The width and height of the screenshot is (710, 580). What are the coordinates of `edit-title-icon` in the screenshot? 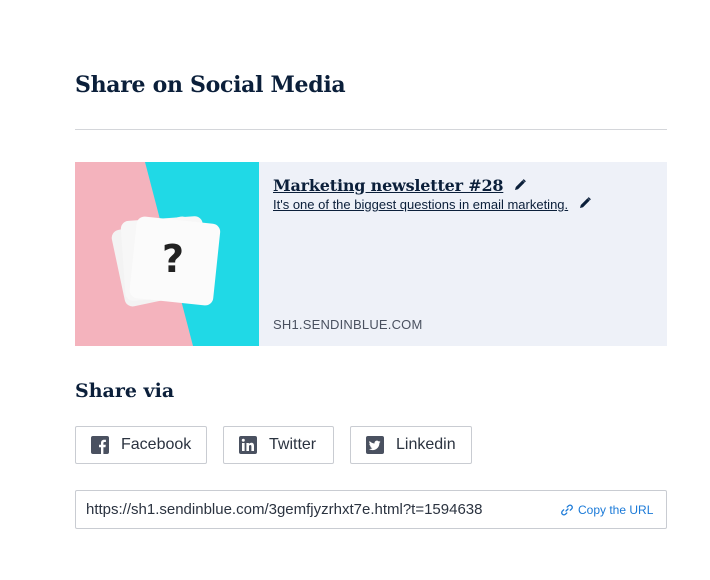 It's located at (520, 187).